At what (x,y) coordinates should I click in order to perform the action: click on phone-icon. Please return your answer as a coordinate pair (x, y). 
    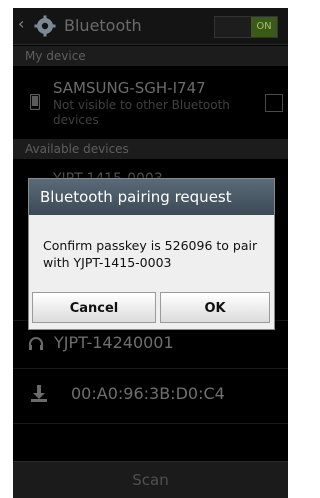
    Looking at the image, I should click on (35, 102).